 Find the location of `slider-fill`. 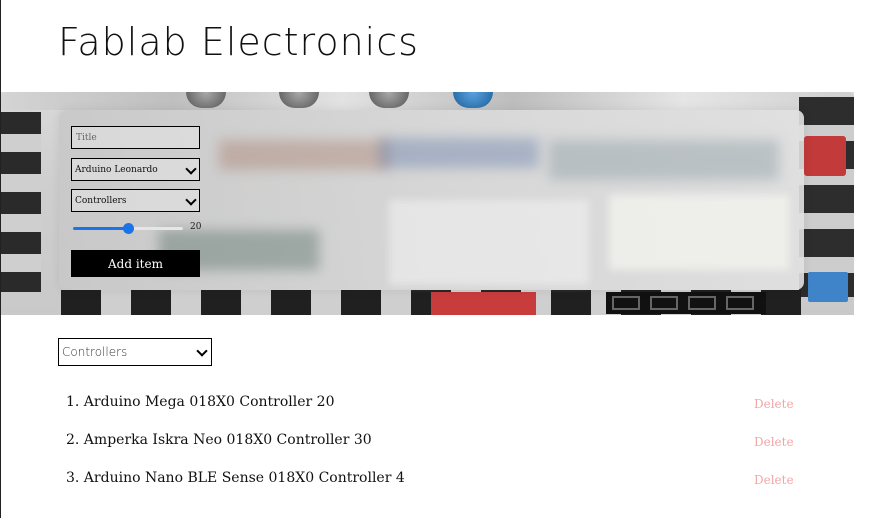

slider-fill is located at coordinates (100, 228).